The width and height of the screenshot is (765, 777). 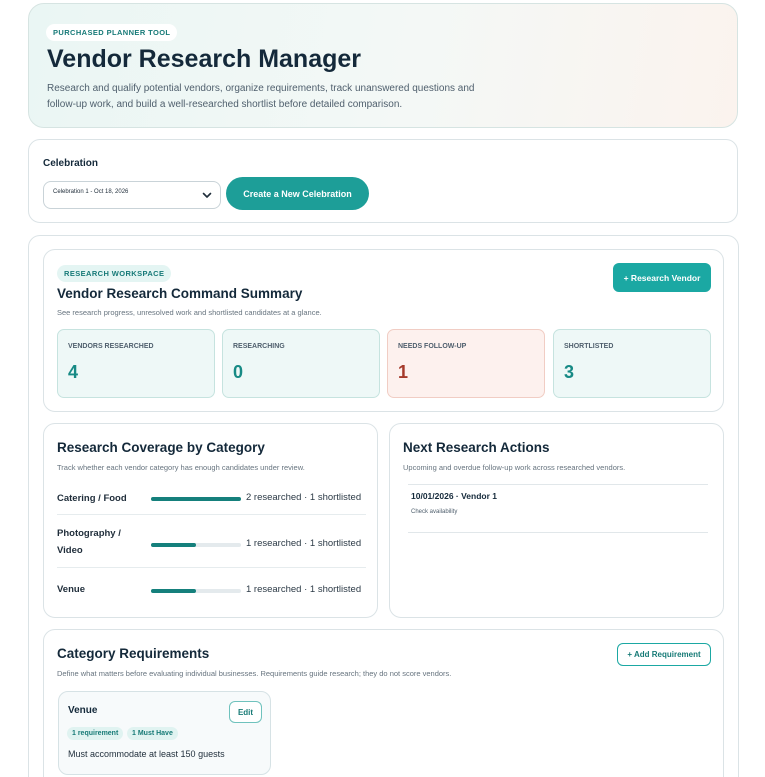 What do you see at coordinates (632, 363) in the screenshot?
I see `stat-shortlisted: SHORTLISTED 3` at bounding box center [632, 363].